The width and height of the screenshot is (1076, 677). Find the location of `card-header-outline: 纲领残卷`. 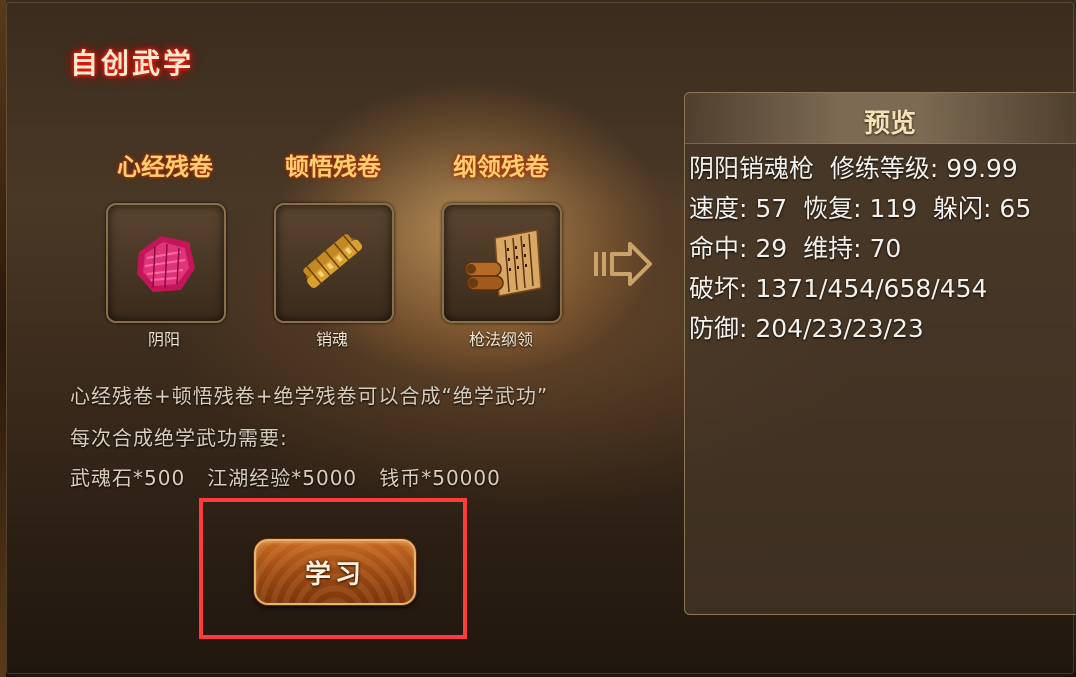

card-header-outline: 纲领残卷 is located at coordinates (501, 167).